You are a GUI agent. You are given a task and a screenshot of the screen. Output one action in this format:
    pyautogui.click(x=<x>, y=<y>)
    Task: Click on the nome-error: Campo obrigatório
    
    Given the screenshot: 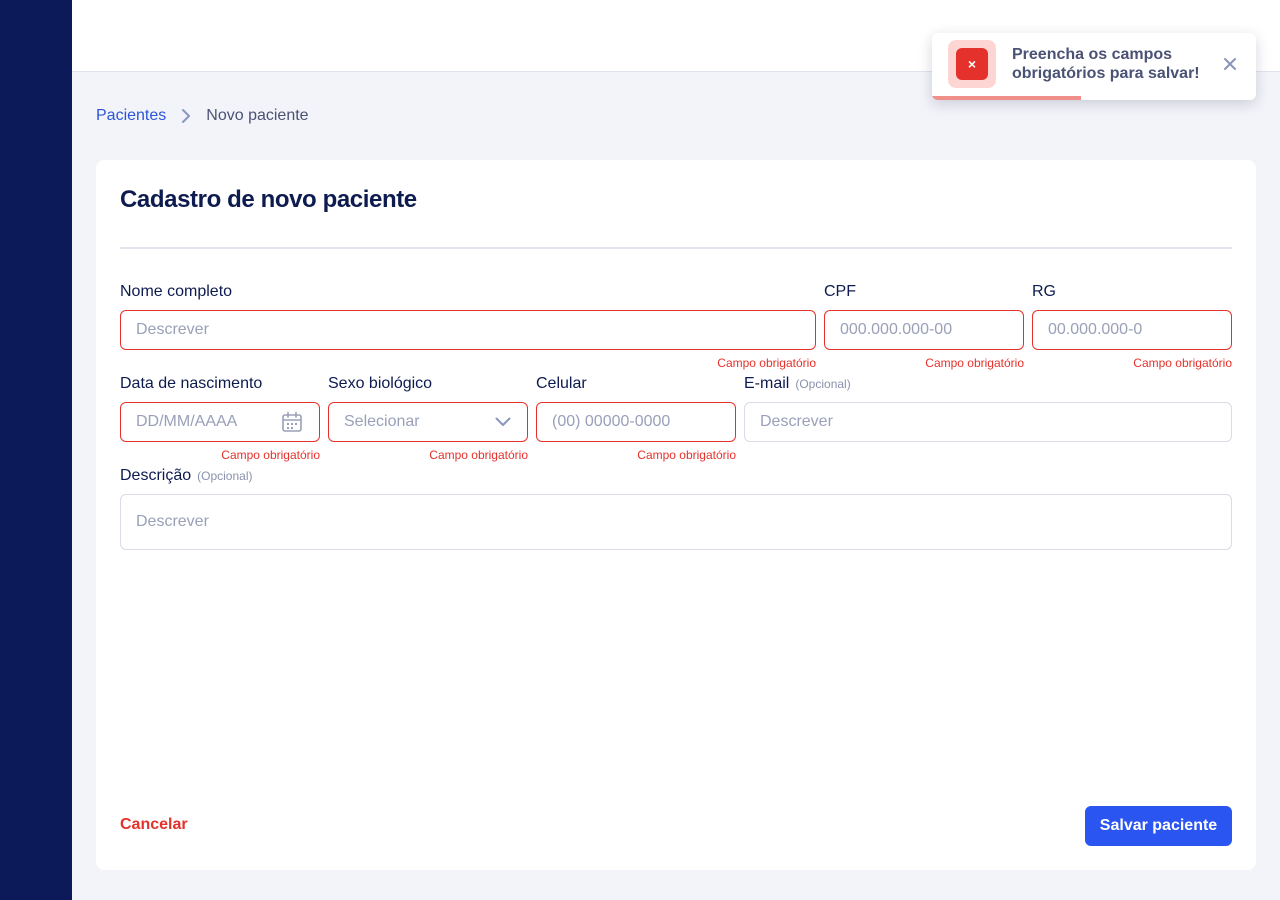 What is the action you would take?
    pyautogui.click(x=766, y=363)
    